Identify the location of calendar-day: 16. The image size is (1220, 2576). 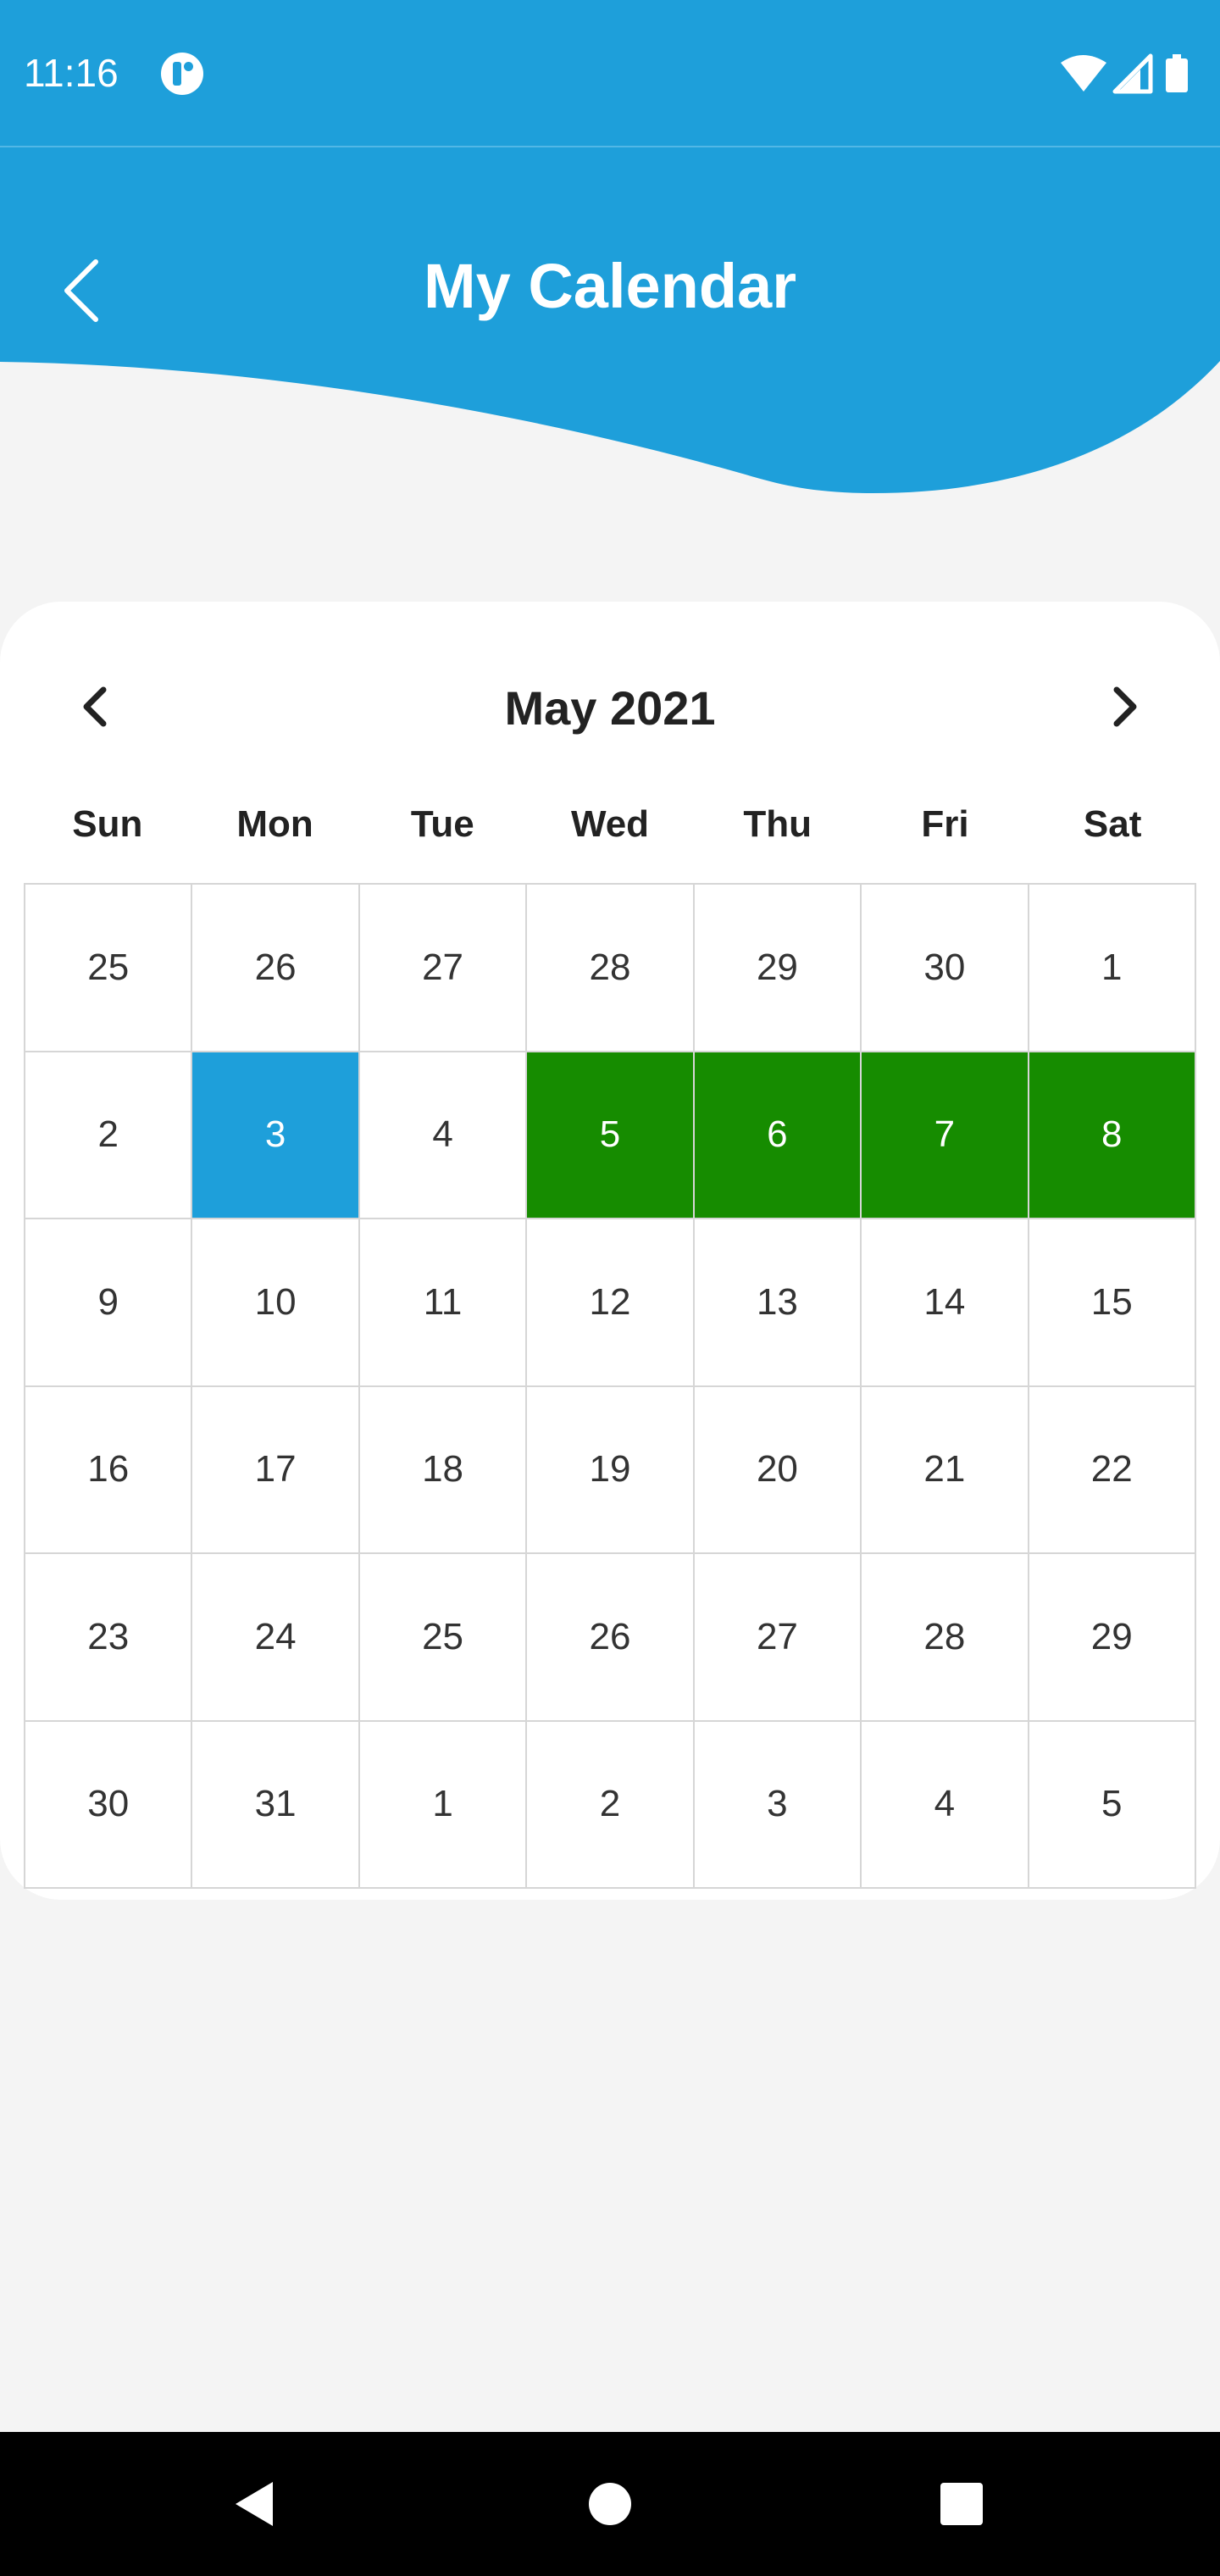
(109, 1470).